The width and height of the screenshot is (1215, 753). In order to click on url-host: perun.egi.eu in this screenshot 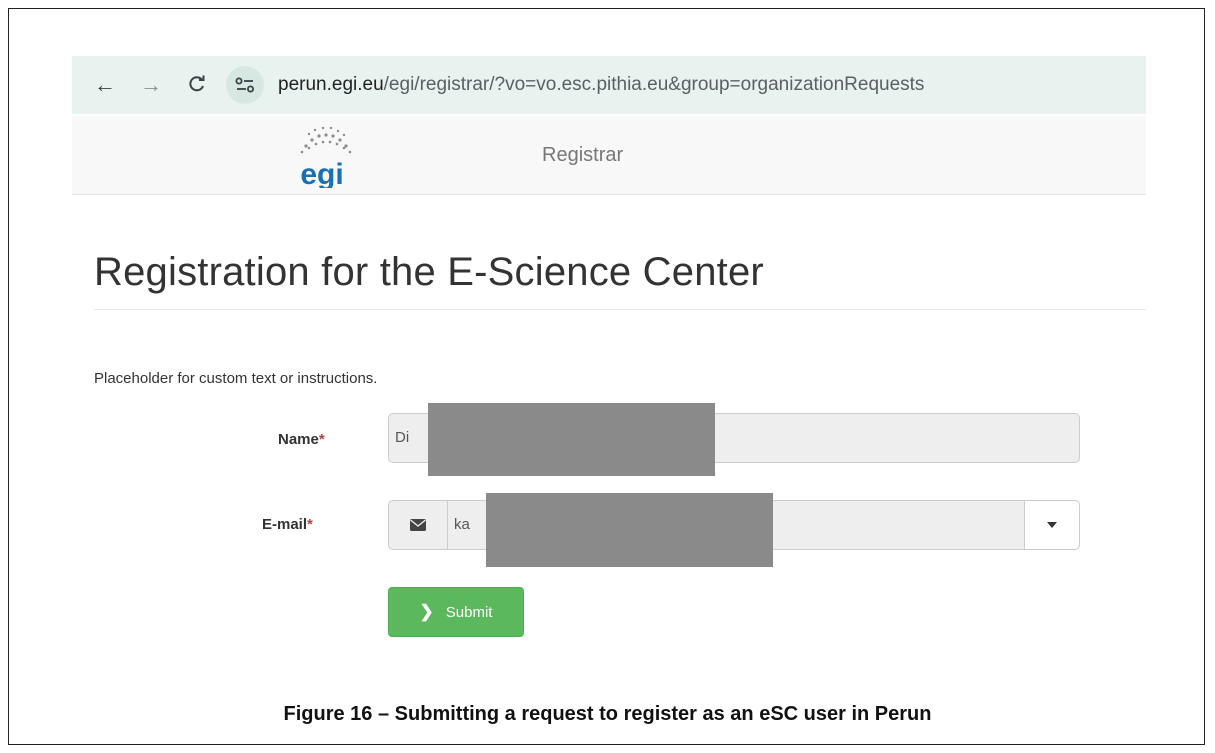, I will do `click(331, 84)`.